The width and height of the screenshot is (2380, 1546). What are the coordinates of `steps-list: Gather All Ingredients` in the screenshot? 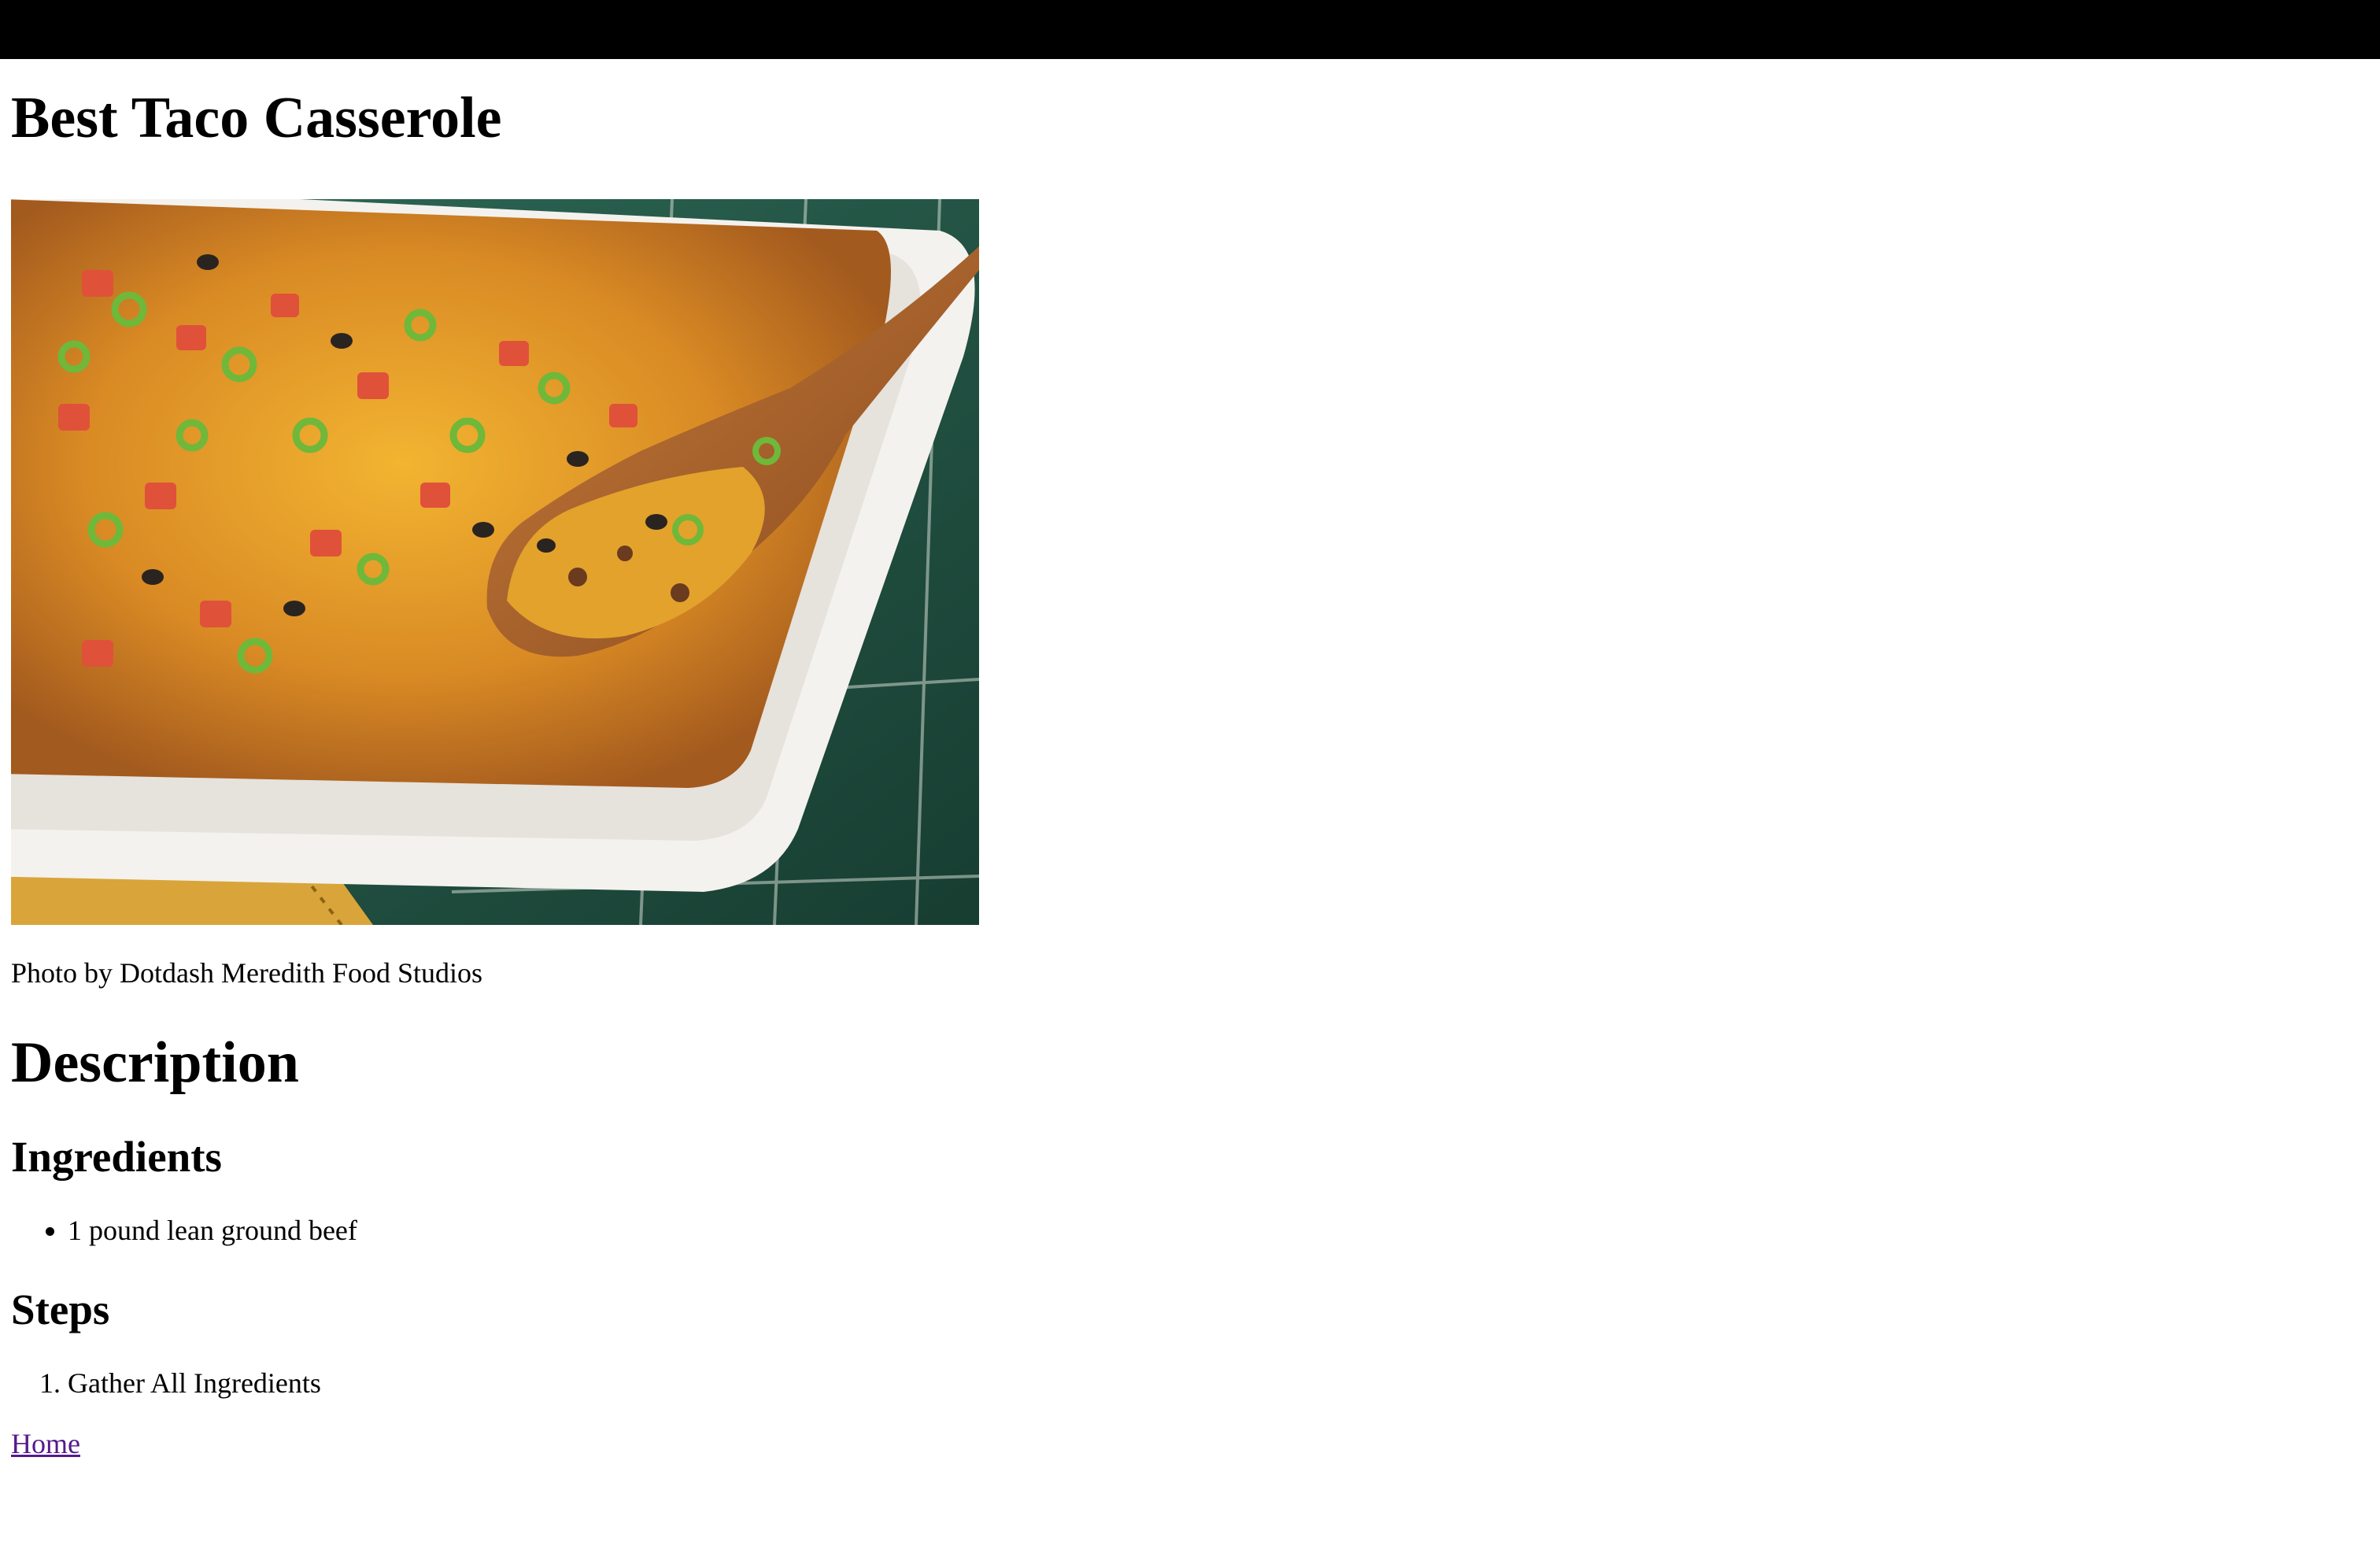 It's located at (166, 1383).